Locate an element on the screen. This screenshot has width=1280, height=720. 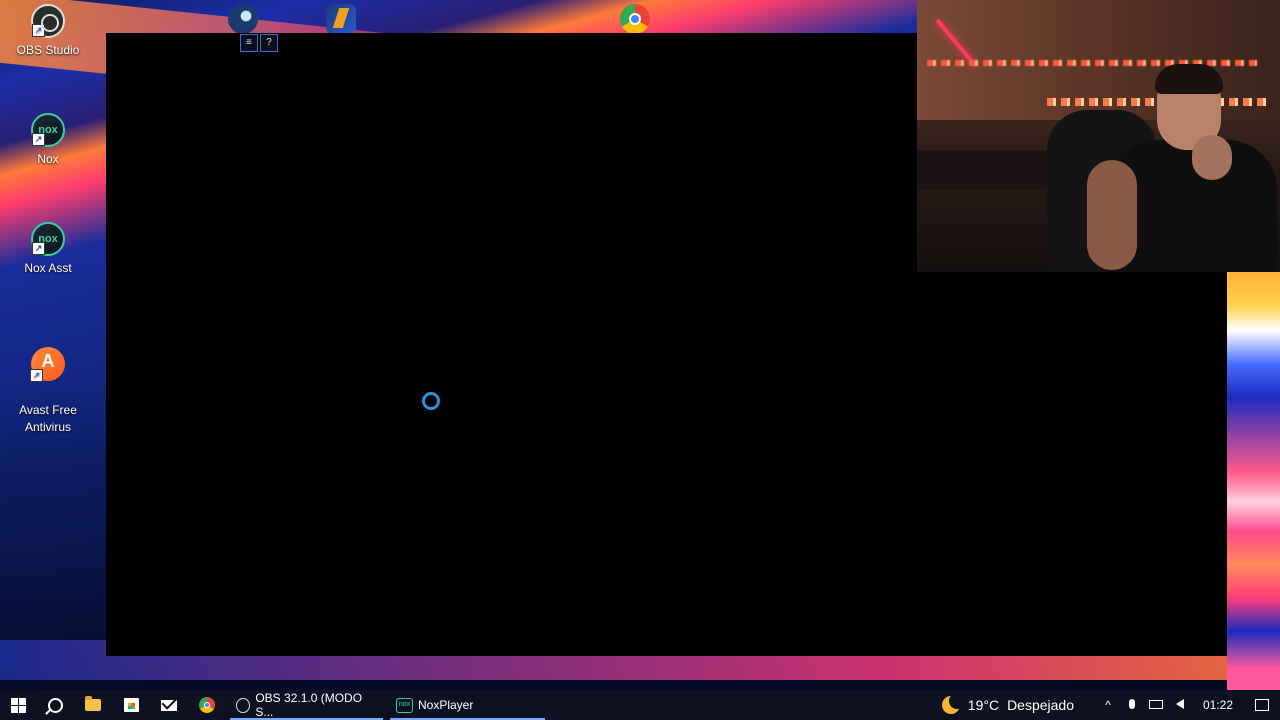
desk is located at coordinates (987, 170).